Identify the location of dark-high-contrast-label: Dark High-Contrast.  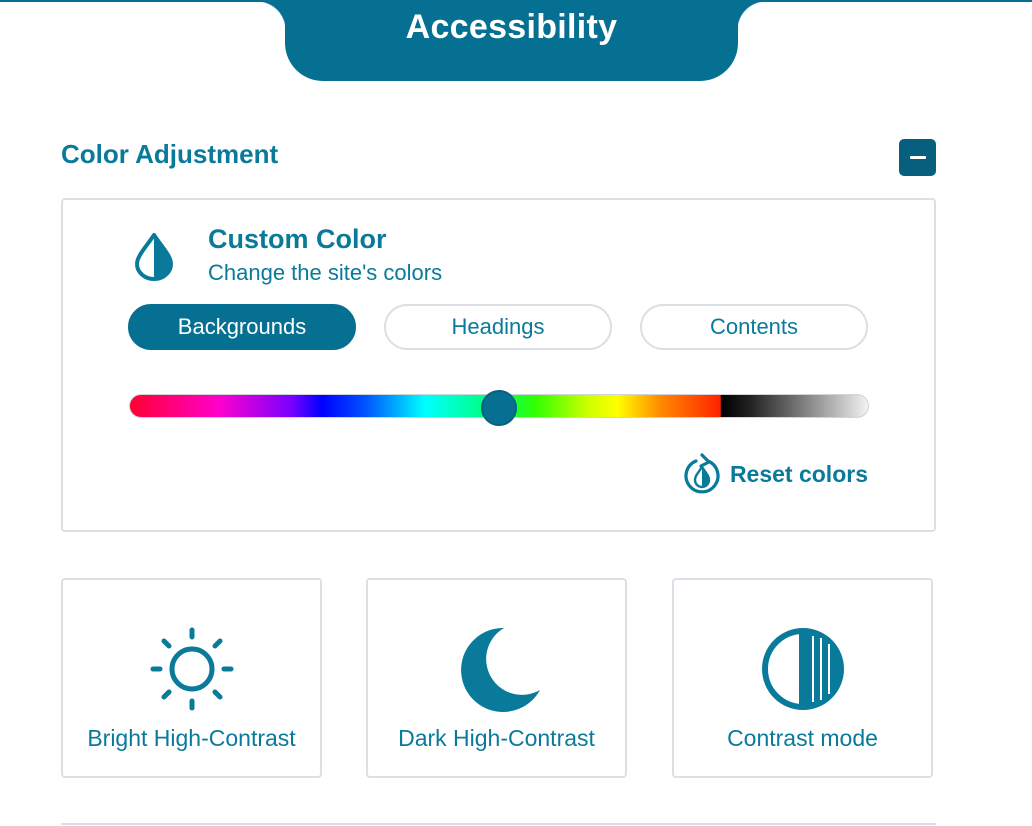
(496, 738).